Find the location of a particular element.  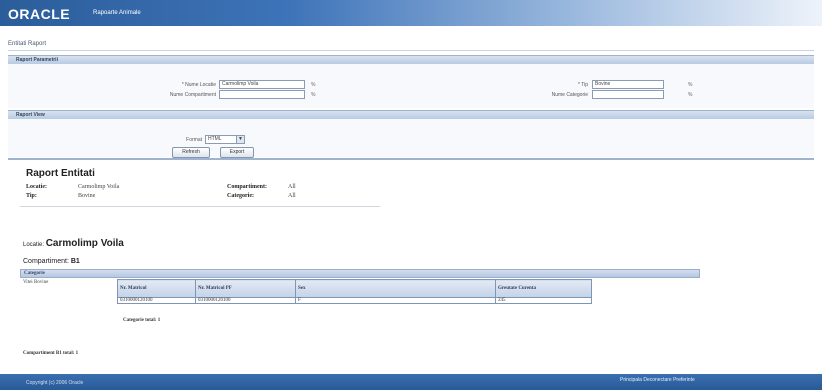

view-panel is located at coordinates (411, 138).